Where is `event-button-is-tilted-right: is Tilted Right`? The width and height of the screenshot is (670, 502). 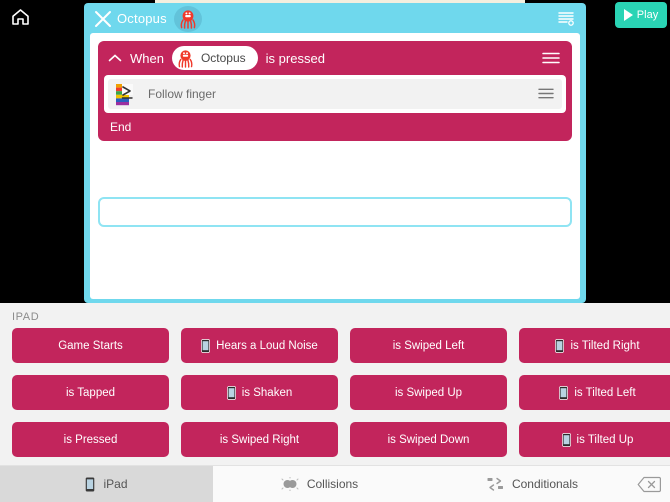 event-button-is-tilted-right: is Tilted Right is located at coordinates (594, 345).